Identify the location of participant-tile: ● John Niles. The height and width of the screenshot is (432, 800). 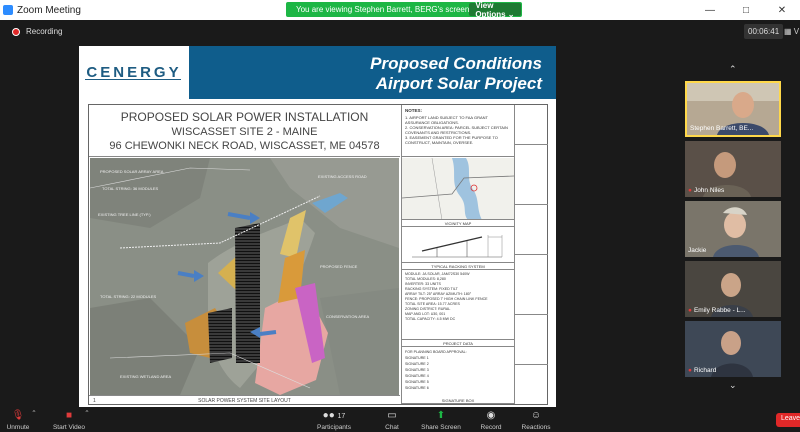
(733, 169).